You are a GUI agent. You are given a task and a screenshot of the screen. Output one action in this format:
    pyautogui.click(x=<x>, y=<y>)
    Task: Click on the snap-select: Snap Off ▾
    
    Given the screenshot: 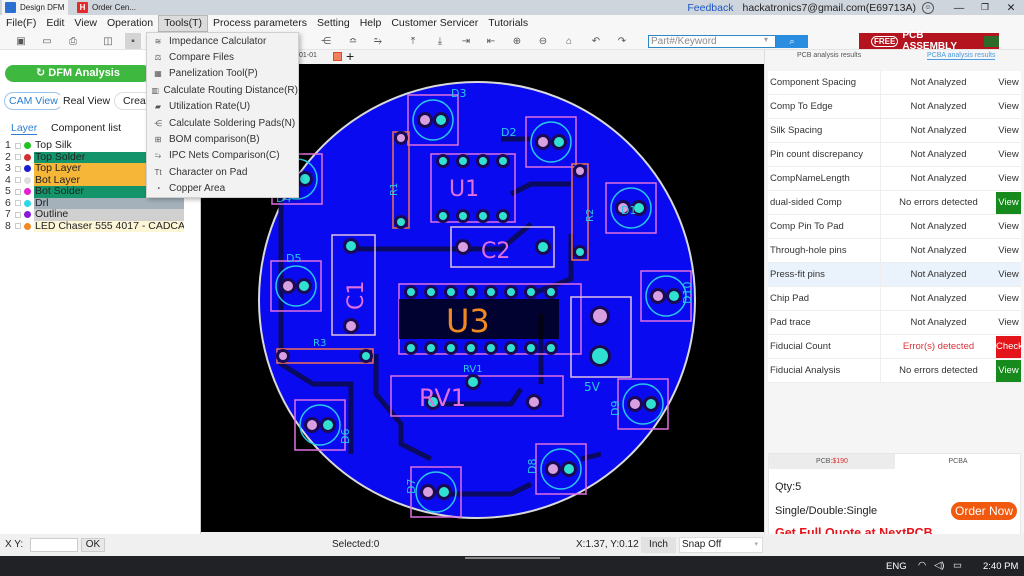 What is the action you would take?
    pyautogui.click(x=721, y=545)
    